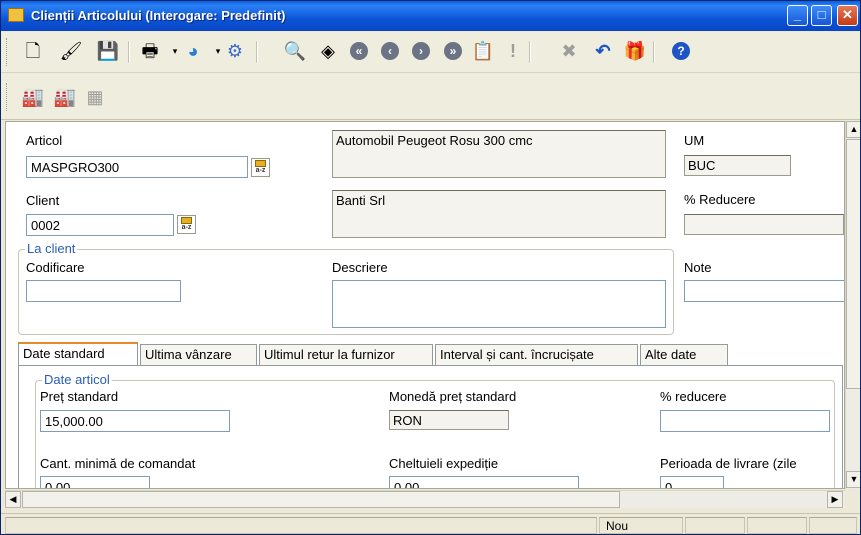 This screenshot has height=535, width=861. Describe the element at coordinates (569, 51) in the screenshot. I see `delete-icon: ✖` at that location.